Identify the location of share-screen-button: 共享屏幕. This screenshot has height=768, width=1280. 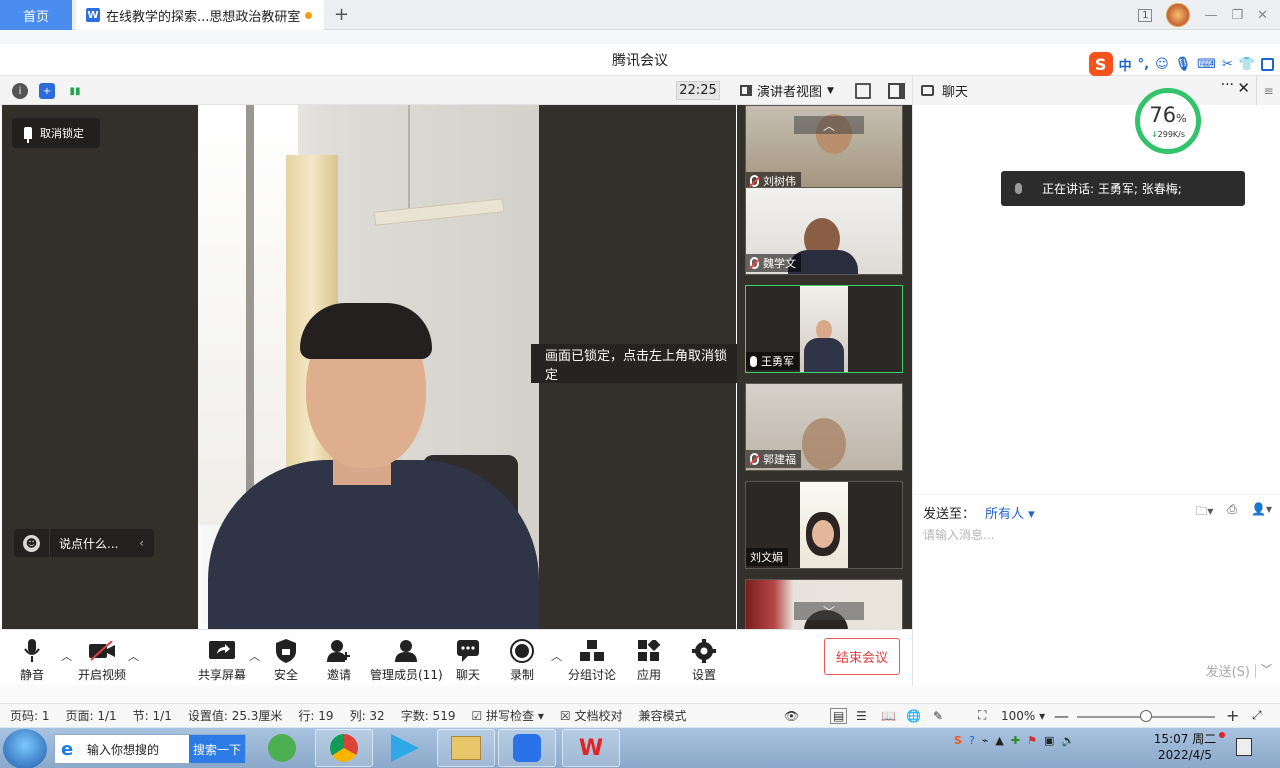
(222, 660).